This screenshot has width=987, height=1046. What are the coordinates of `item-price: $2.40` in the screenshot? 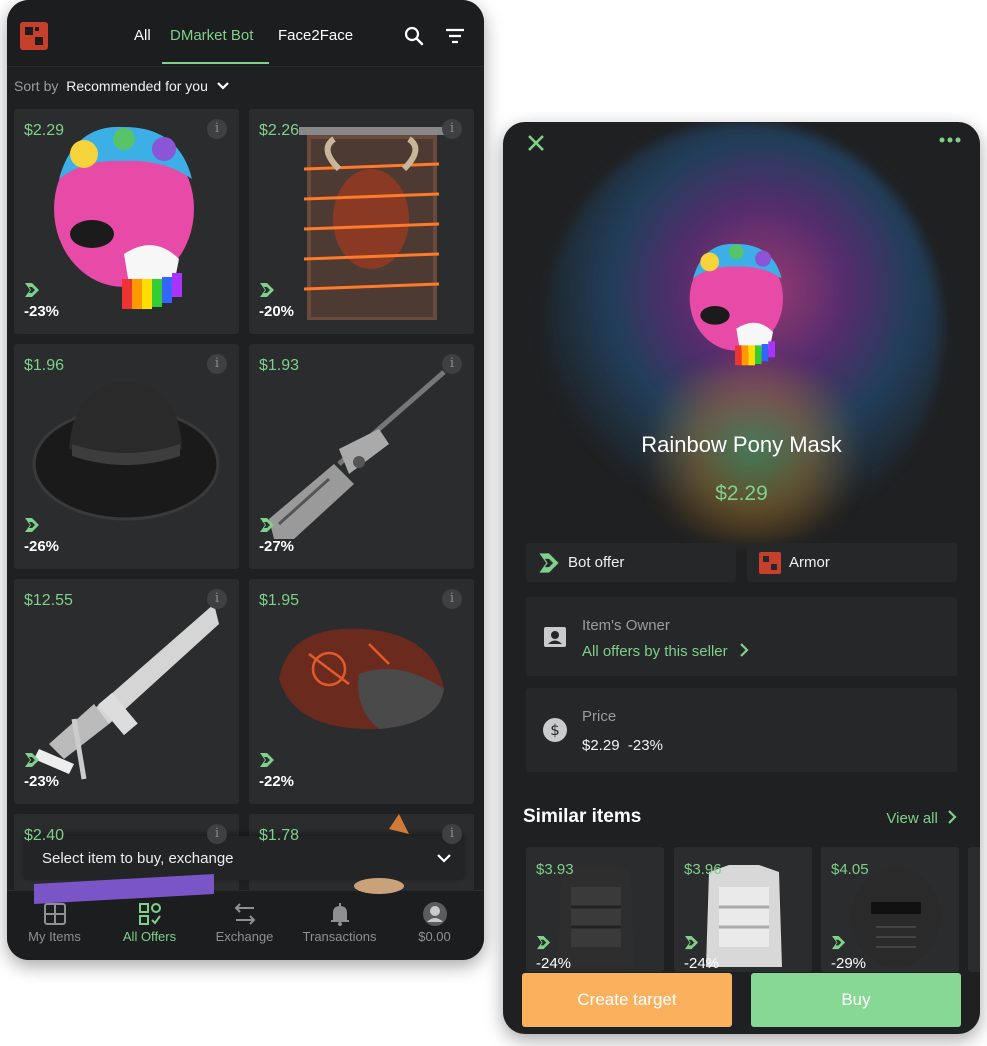 It's located at (44, 835).